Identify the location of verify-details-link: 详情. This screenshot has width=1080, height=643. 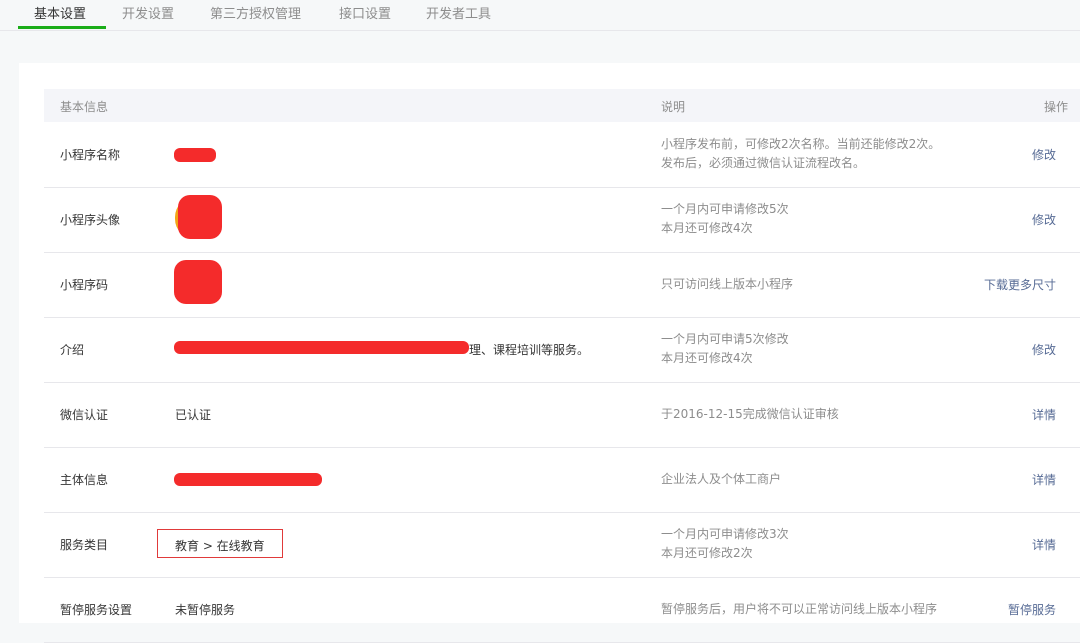
(1044, 414).